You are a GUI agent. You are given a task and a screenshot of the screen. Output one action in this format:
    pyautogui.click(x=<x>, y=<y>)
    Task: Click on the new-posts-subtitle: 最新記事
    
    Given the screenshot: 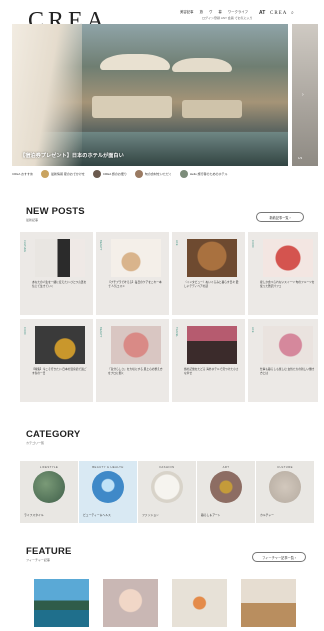 What is the action you would take?
    pyautogui.click(x=32, y=220)
    